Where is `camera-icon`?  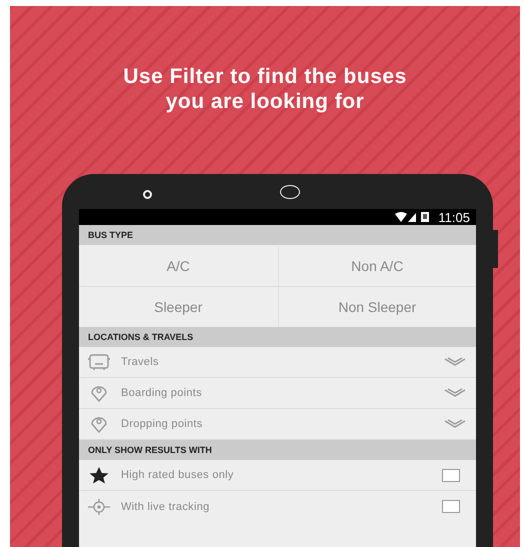
camera-icon is located at coordinates (147, 194).